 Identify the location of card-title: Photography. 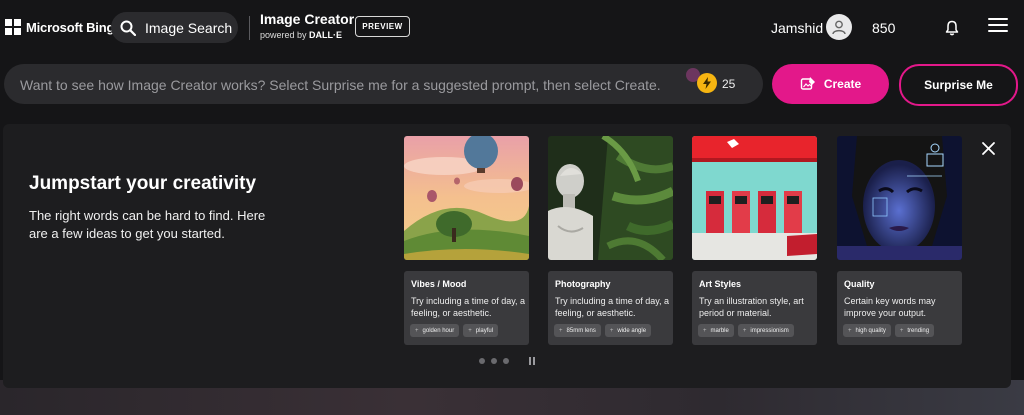
(583, 284).